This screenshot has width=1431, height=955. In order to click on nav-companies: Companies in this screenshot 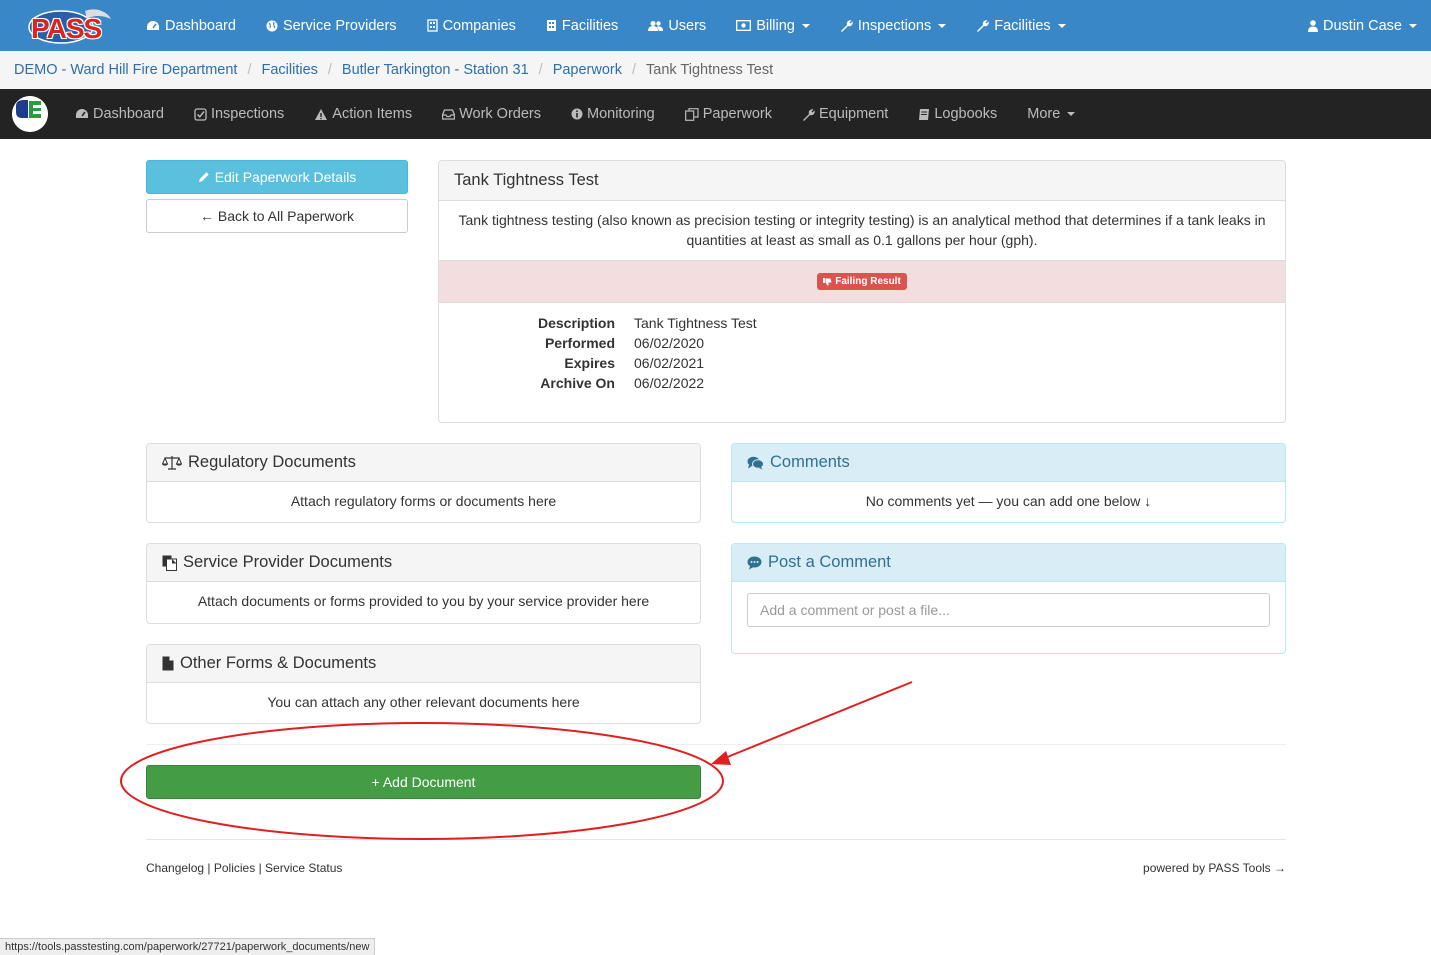, I will do `click(471, 25)`.